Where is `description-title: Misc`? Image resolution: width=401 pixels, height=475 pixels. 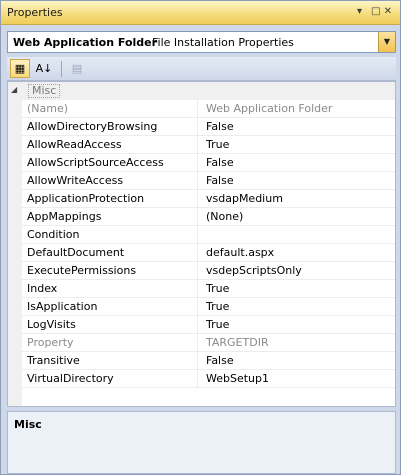
description-title: Misc is located at coordinates (28, 424).